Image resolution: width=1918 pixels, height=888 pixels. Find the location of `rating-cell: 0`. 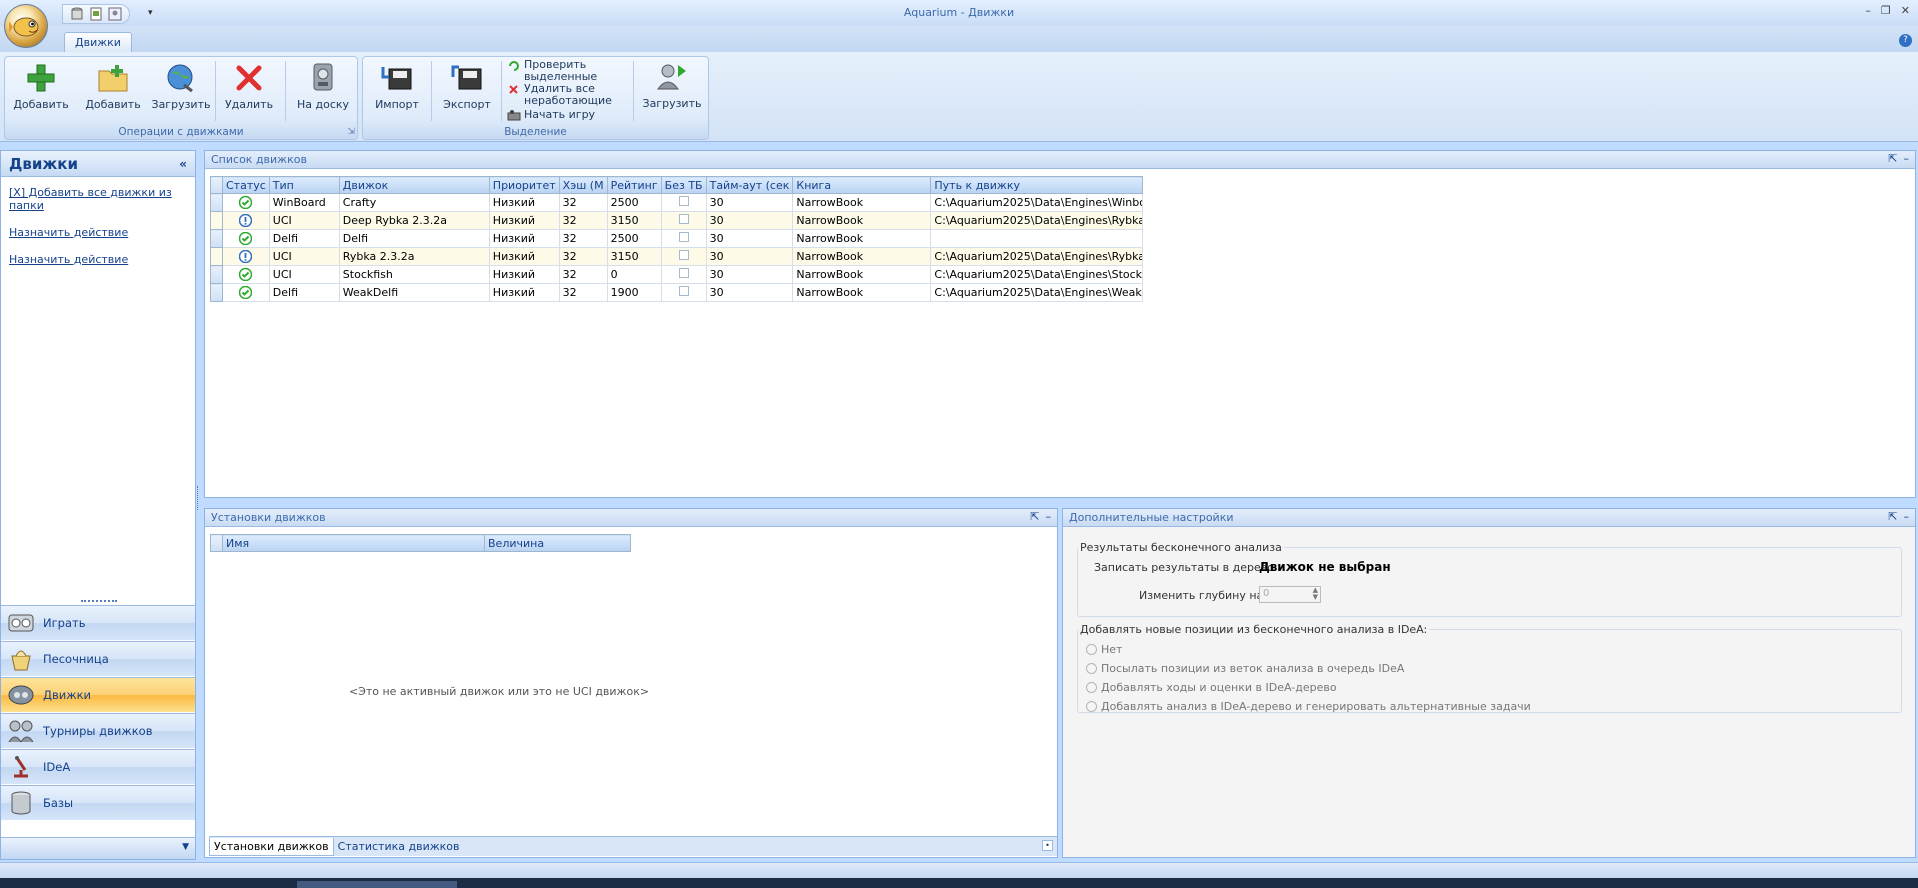

rating-cell: 0 is located at coordinates (634, 274).